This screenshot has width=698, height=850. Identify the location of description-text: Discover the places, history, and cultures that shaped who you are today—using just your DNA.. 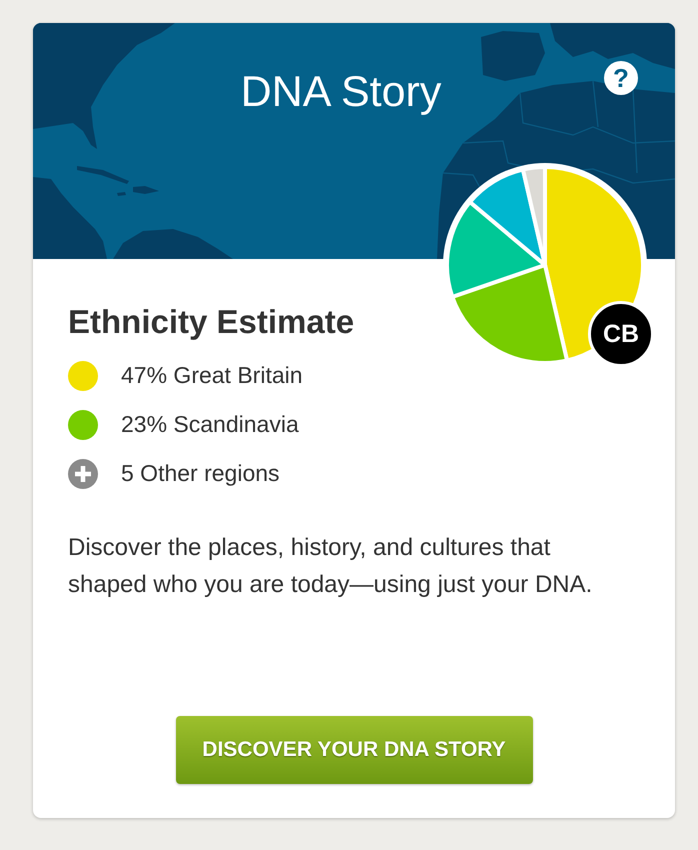
(331, 566).